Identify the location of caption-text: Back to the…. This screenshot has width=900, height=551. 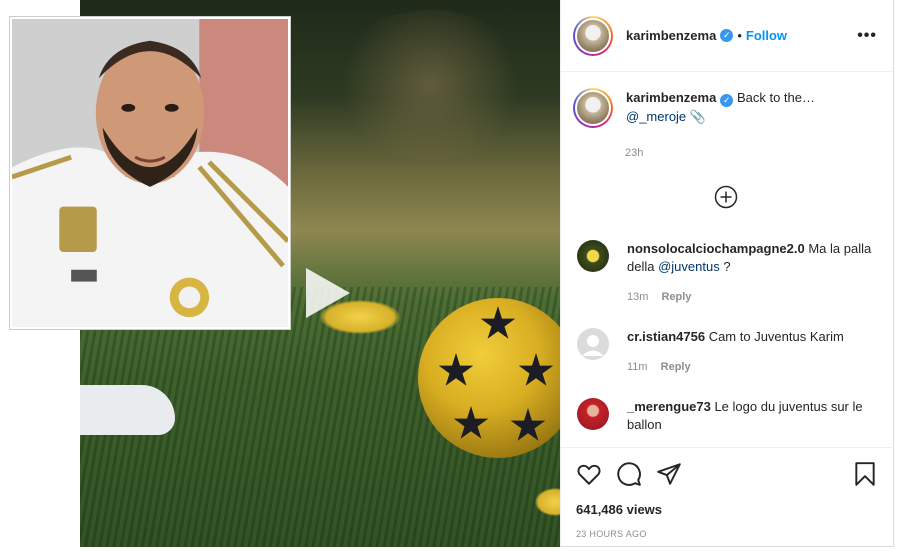
(775, 97).